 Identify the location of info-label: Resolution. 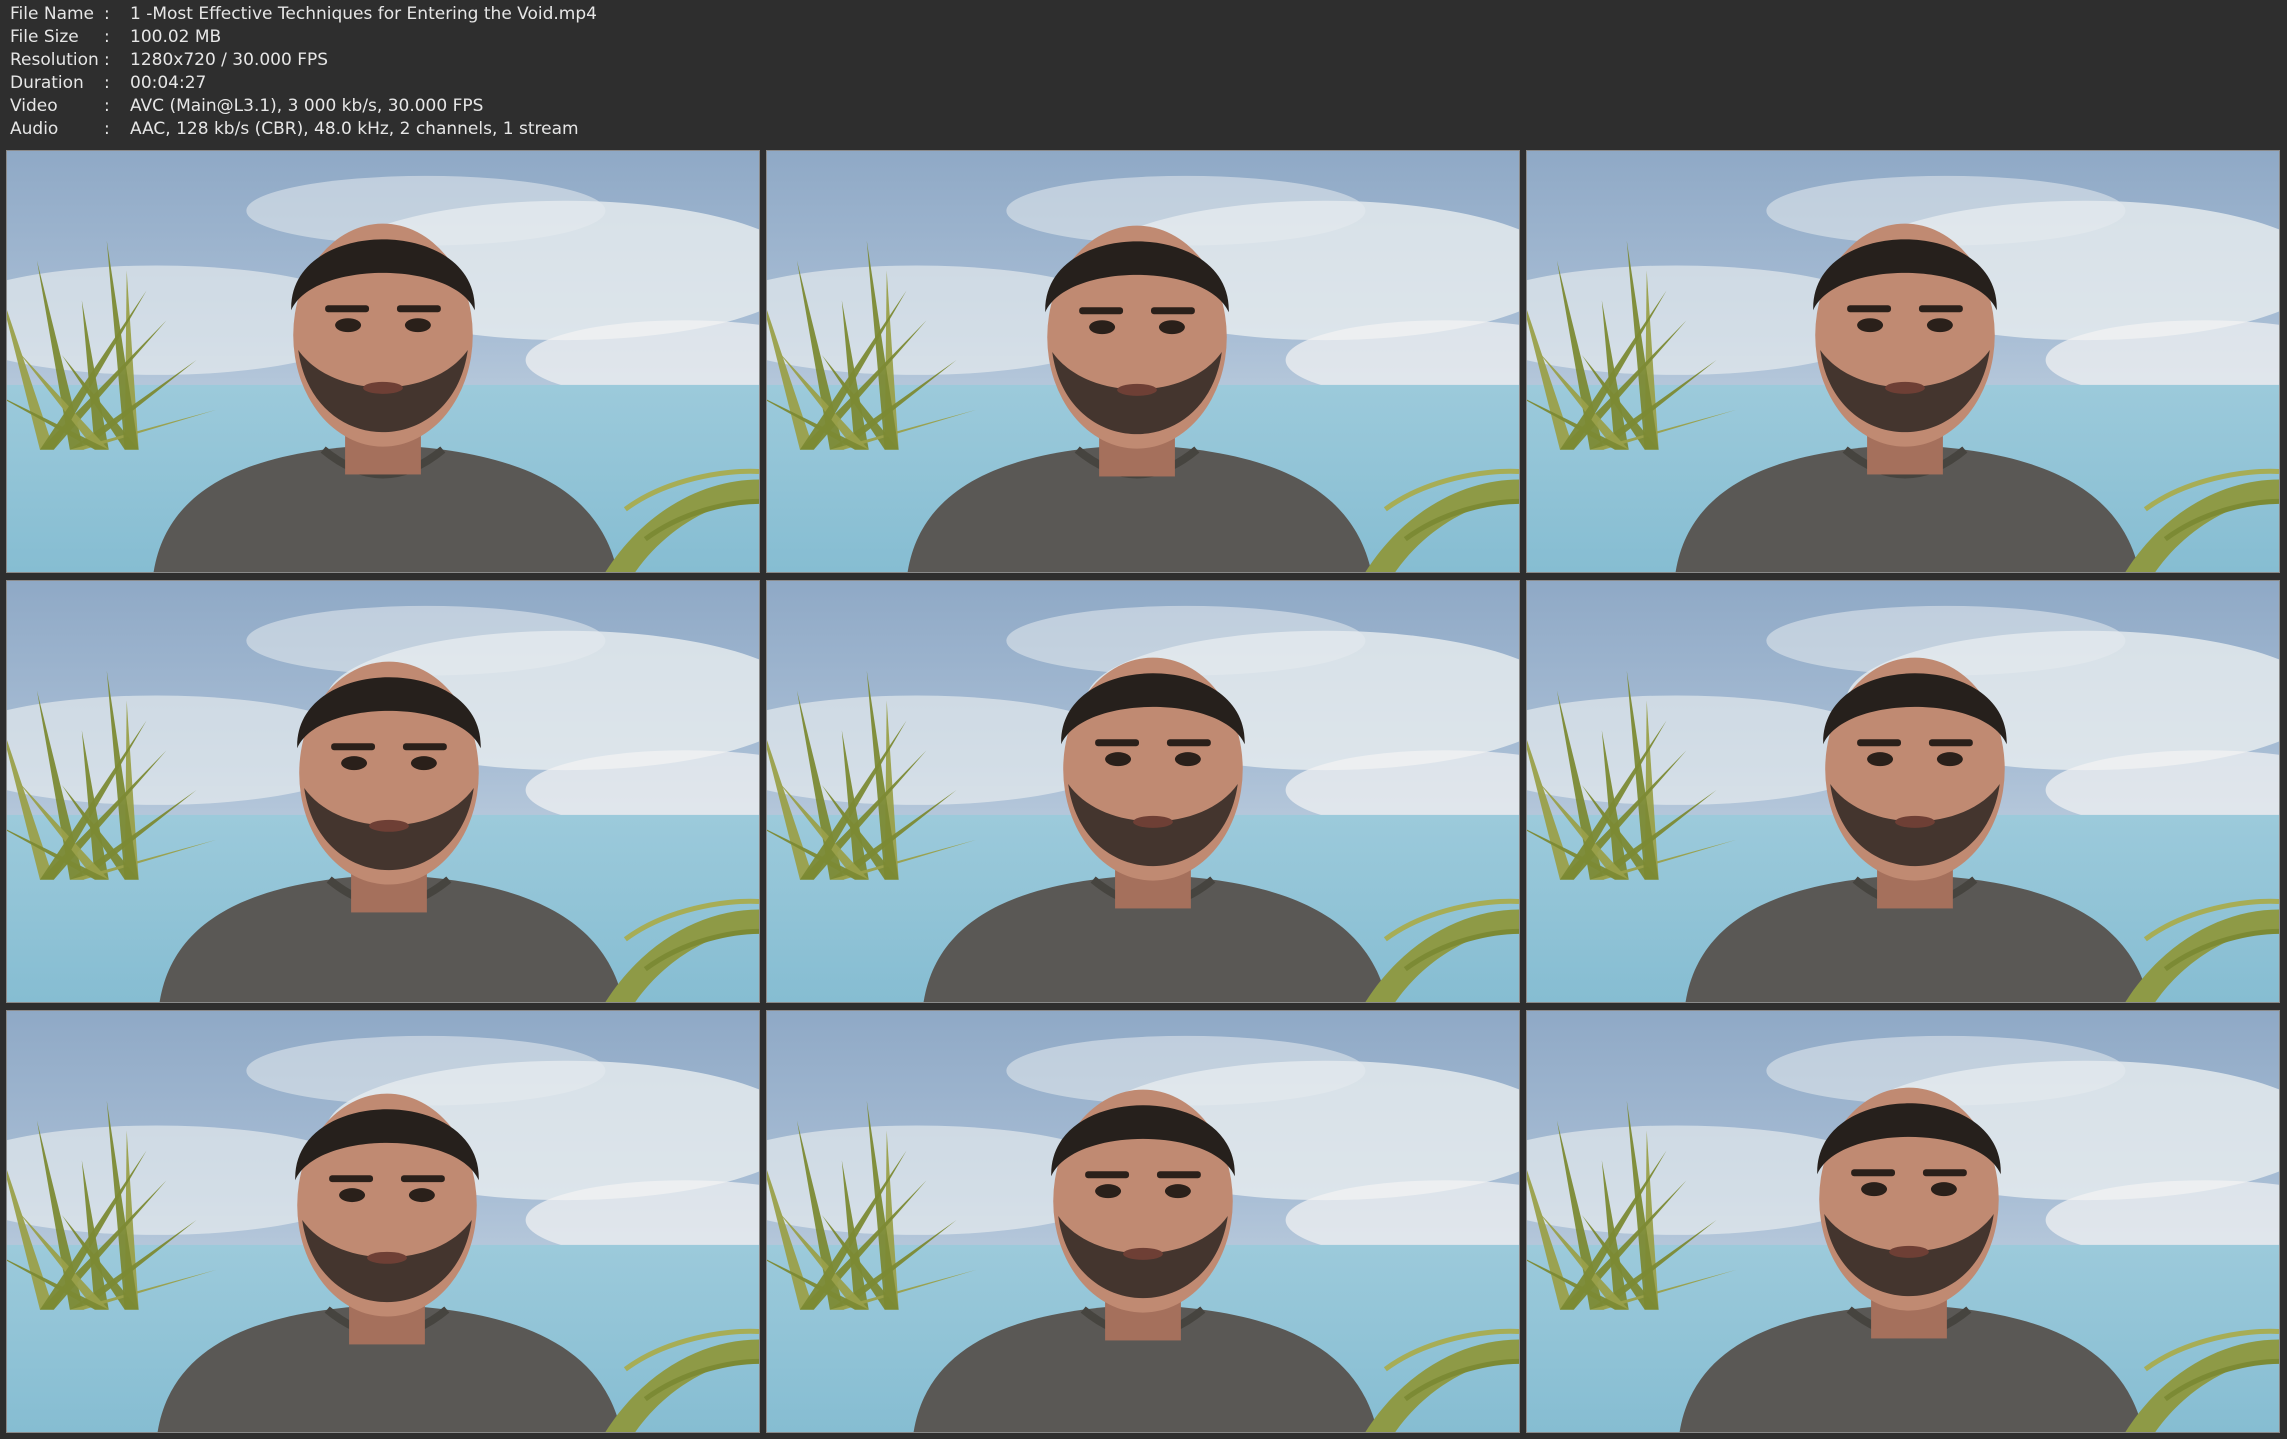
(54, 60).